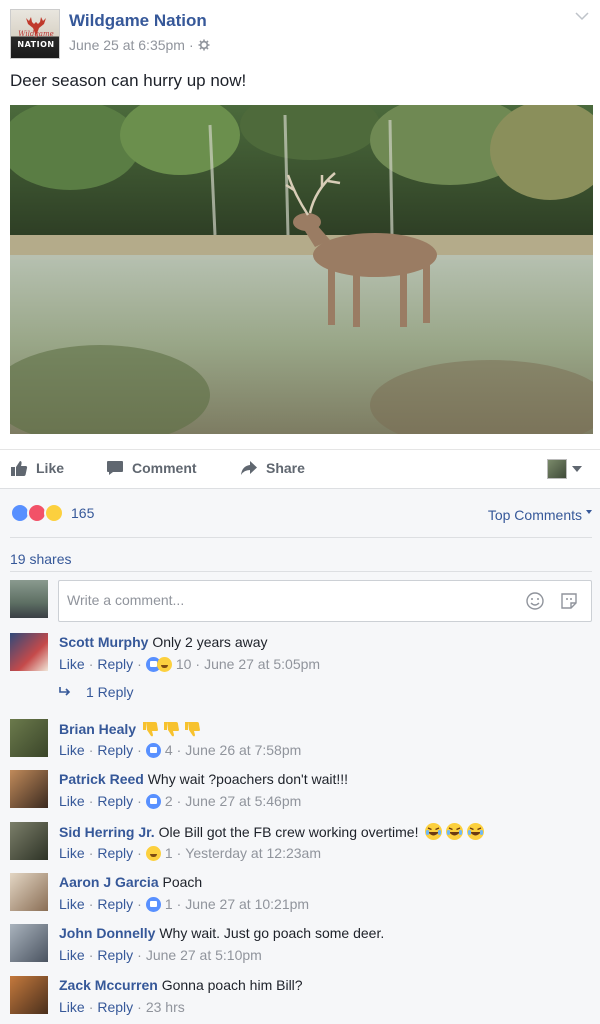 This screenshot has height=1024, width=600. Describe the element at coordinates (272, 468) in the screenshot. I see `share-button: Share` at that location.